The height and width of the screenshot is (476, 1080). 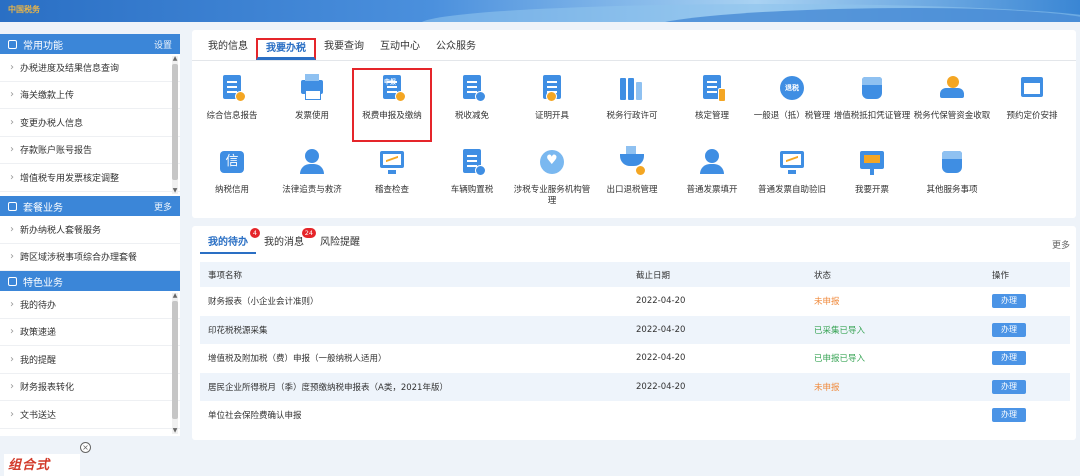 I want to click on coin-hand-icon, so click(x=952, y=89).